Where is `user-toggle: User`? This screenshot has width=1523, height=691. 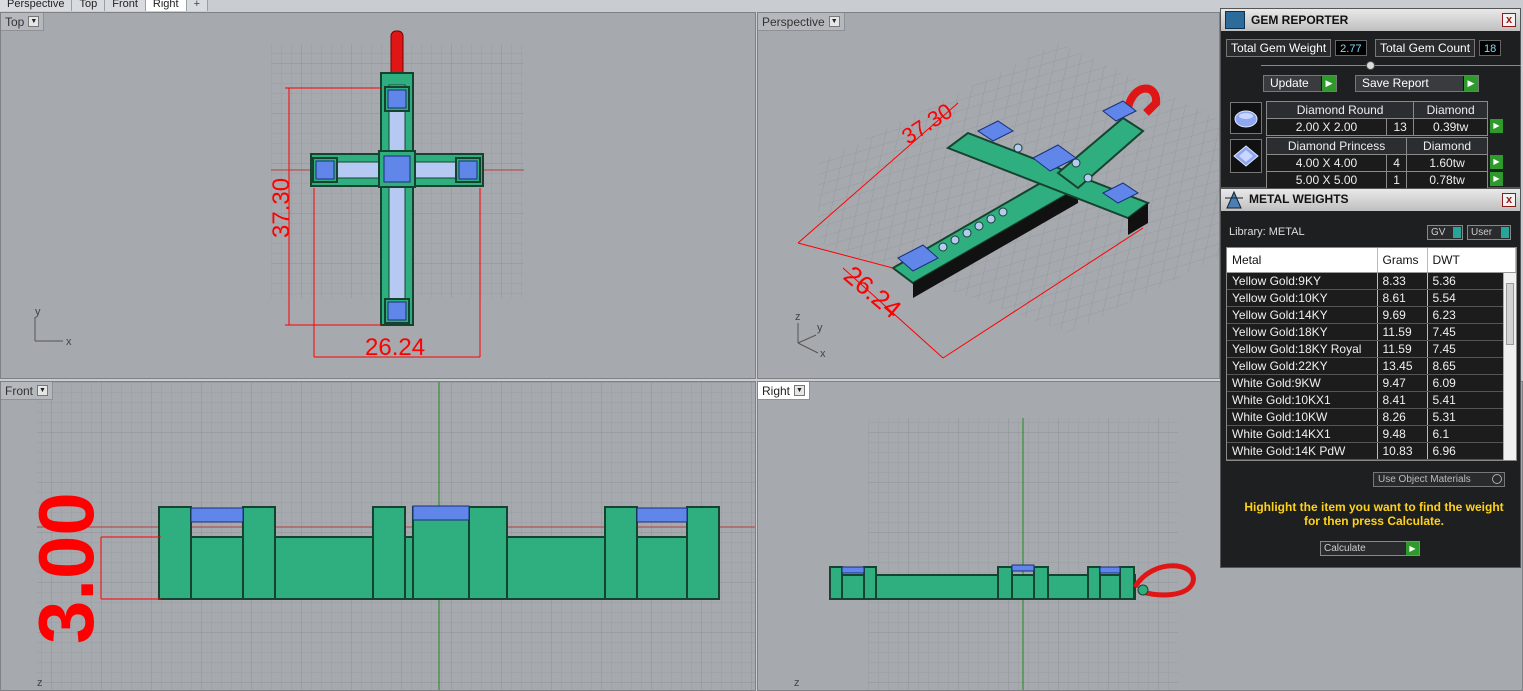
user-toggle: User is located at coordinates (1489, 232).